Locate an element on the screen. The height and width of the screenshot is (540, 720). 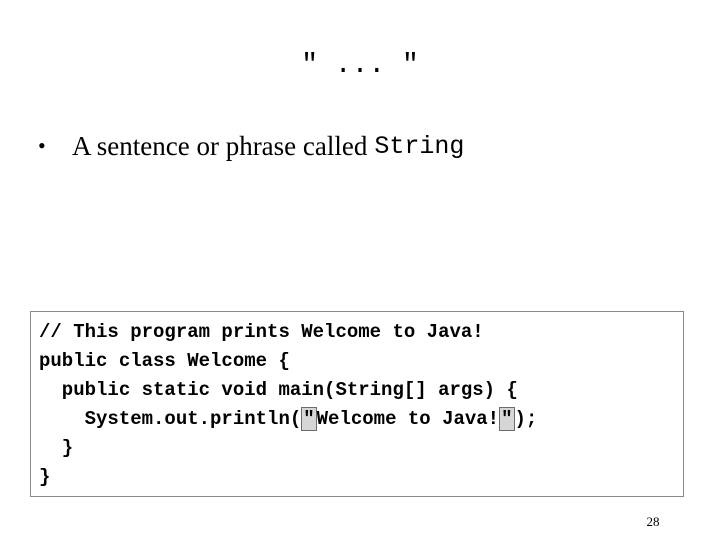
bullet-code-term: String is located at coordinates (419, 146).